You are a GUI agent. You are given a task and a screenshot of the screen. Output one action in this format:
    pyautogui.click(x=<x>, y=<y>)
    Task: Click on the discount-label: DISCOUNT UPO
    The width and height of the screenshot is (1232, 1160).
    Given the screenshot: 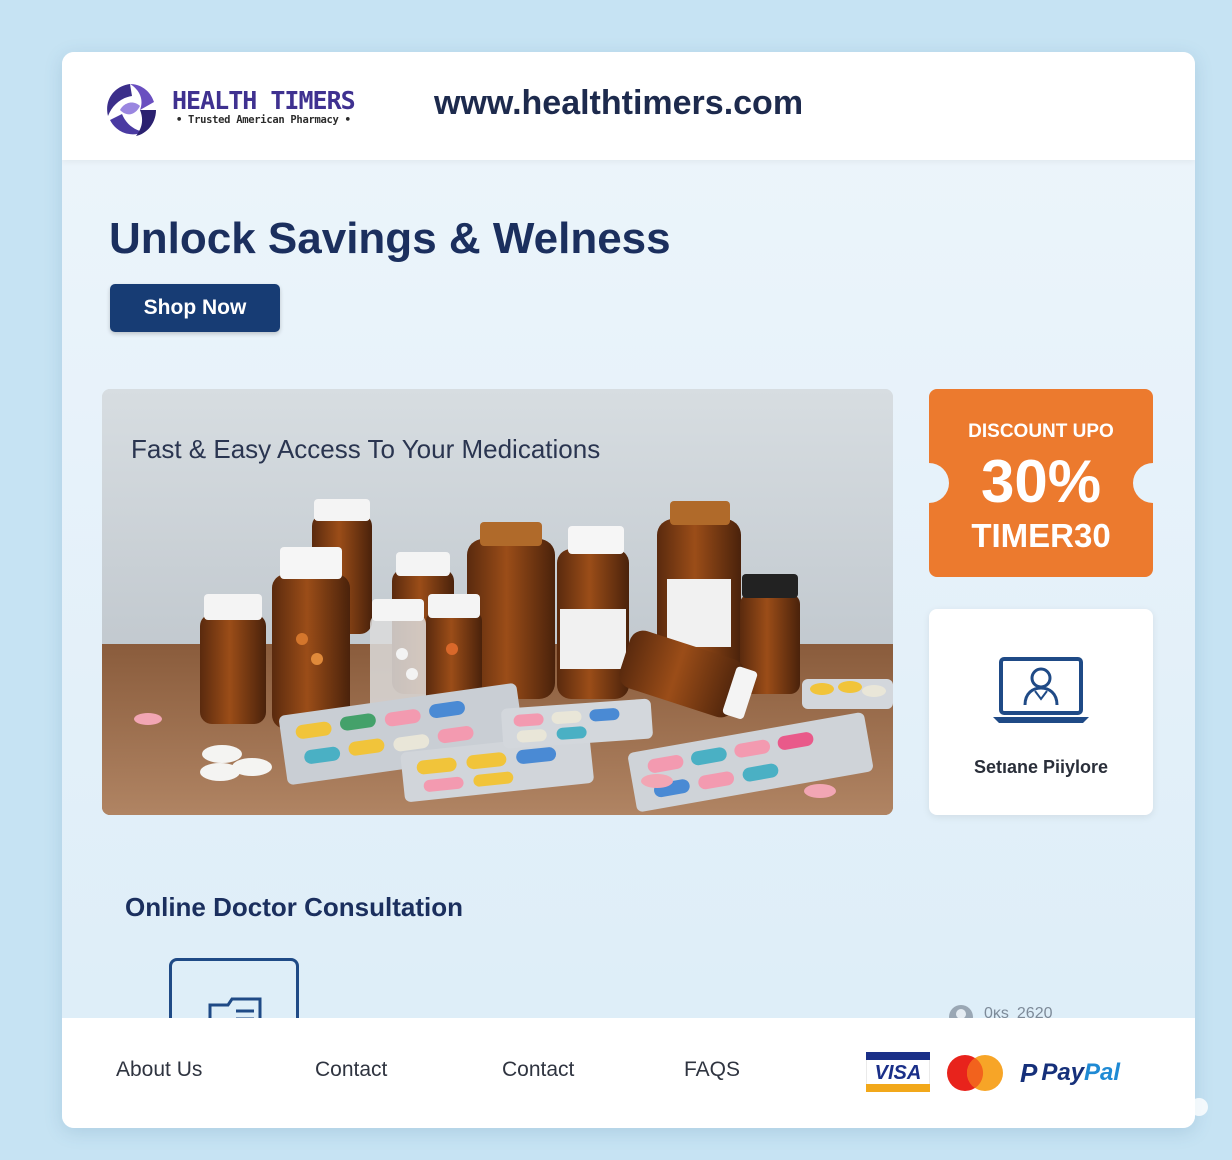 What is the action you would take?
    pyautogui.click(x=1041, y=431)
    